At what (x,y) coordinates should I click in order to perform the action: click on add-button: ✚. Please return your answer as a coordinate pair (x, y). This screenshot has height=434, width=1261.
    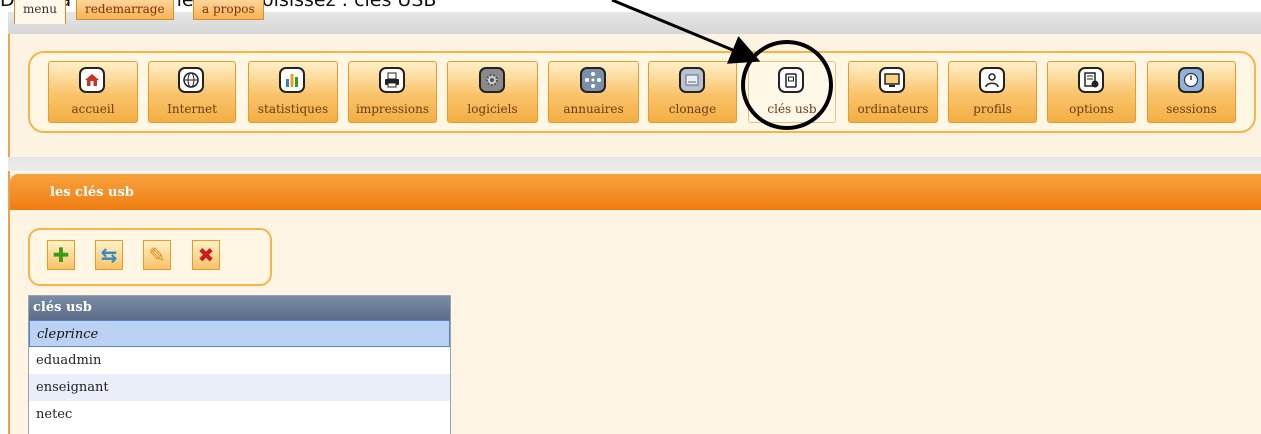
    Looking at the image, I should click on (61, 255).